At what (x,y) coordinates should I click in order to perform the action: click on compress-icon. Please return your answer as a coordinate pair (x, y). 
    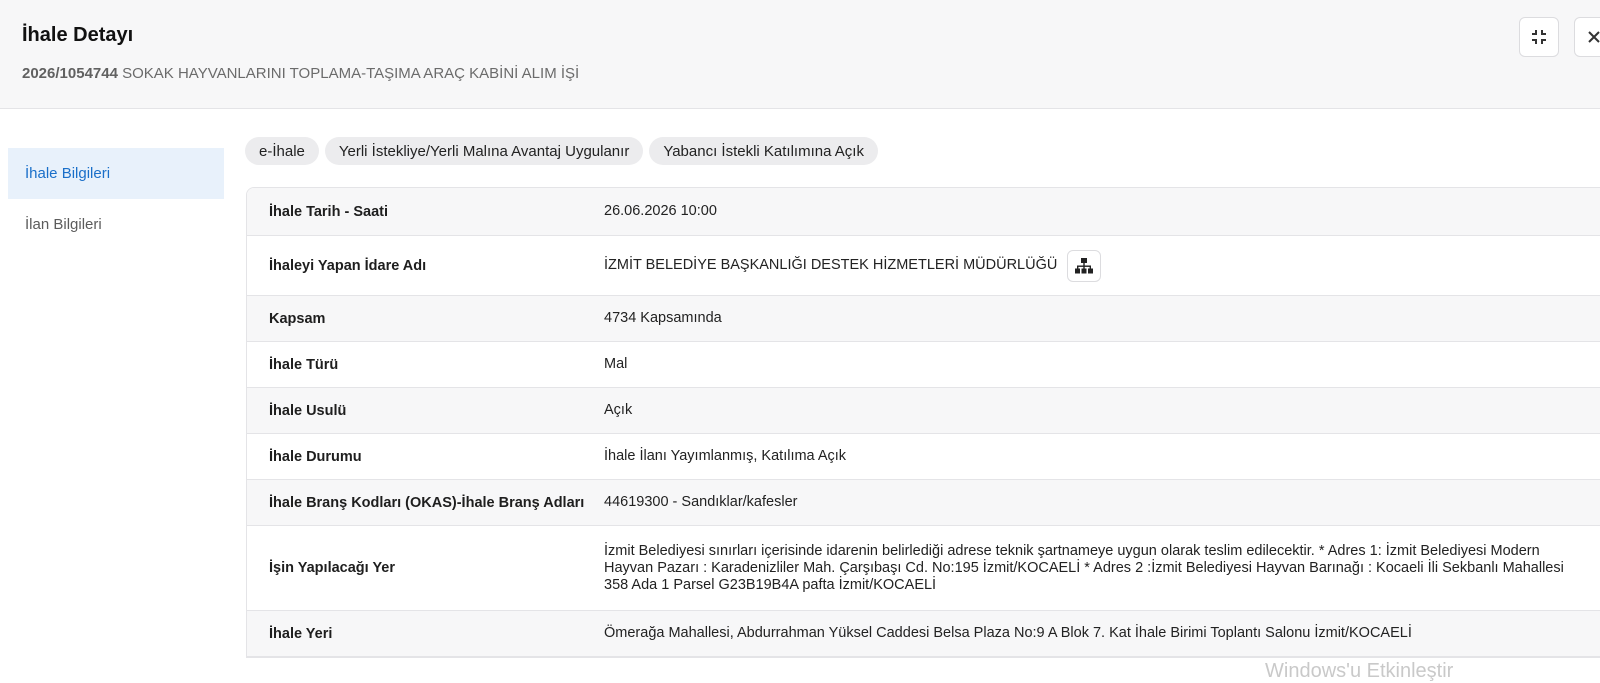
    Looking at the image, I should click on (1539, 37).